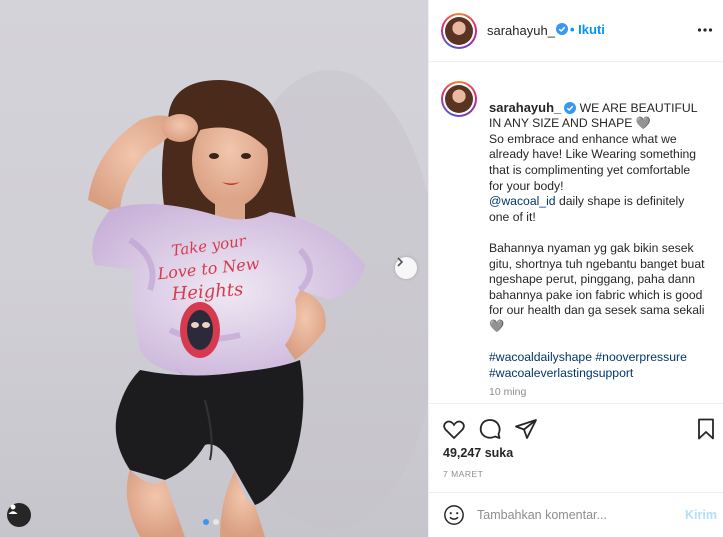 This screenshot has height=537, width=723. Describe the element at coordinates (406, 268) in the screenshot. I see `carousel-next-button` at that location.